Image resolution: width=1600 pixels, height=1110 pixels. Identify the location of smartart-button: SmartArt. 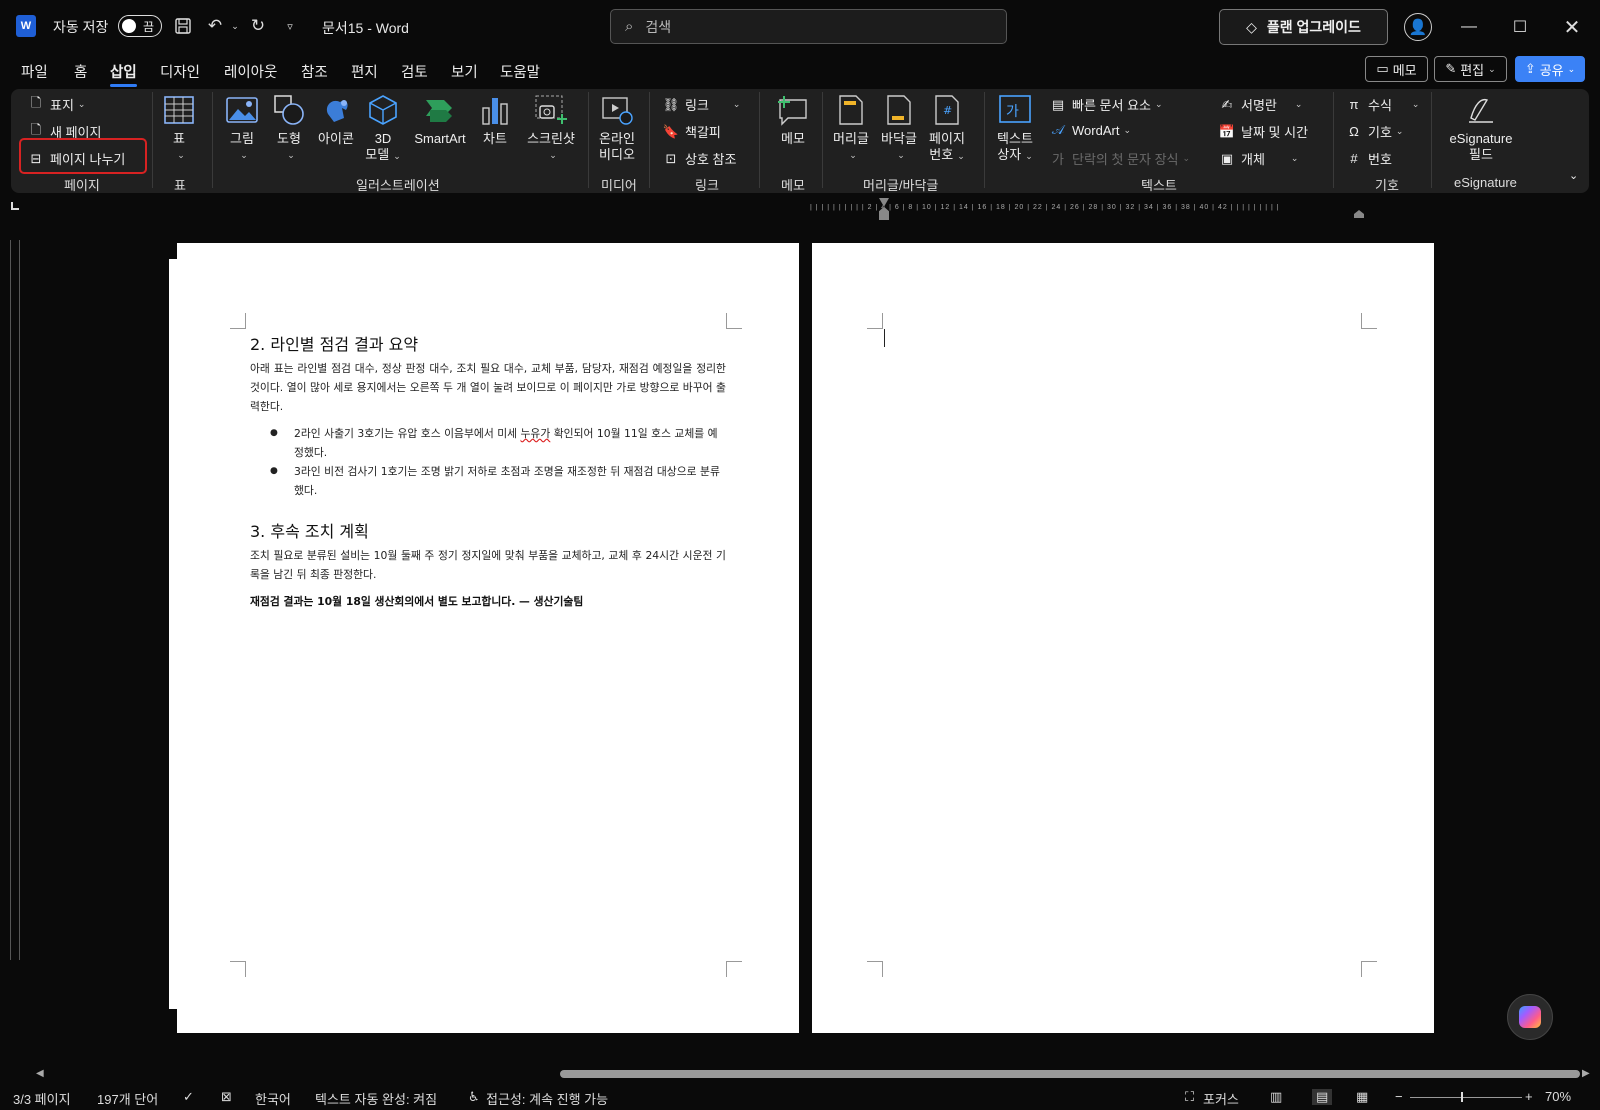
(440, 120).